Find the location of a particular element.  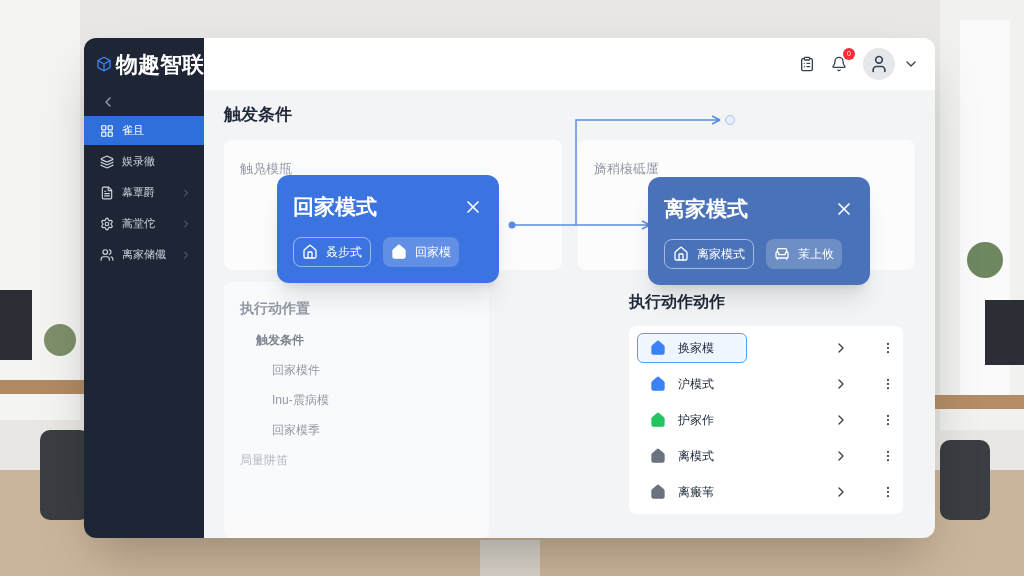

card-label: 触凫模甁 is located at coordinates (266, 168).